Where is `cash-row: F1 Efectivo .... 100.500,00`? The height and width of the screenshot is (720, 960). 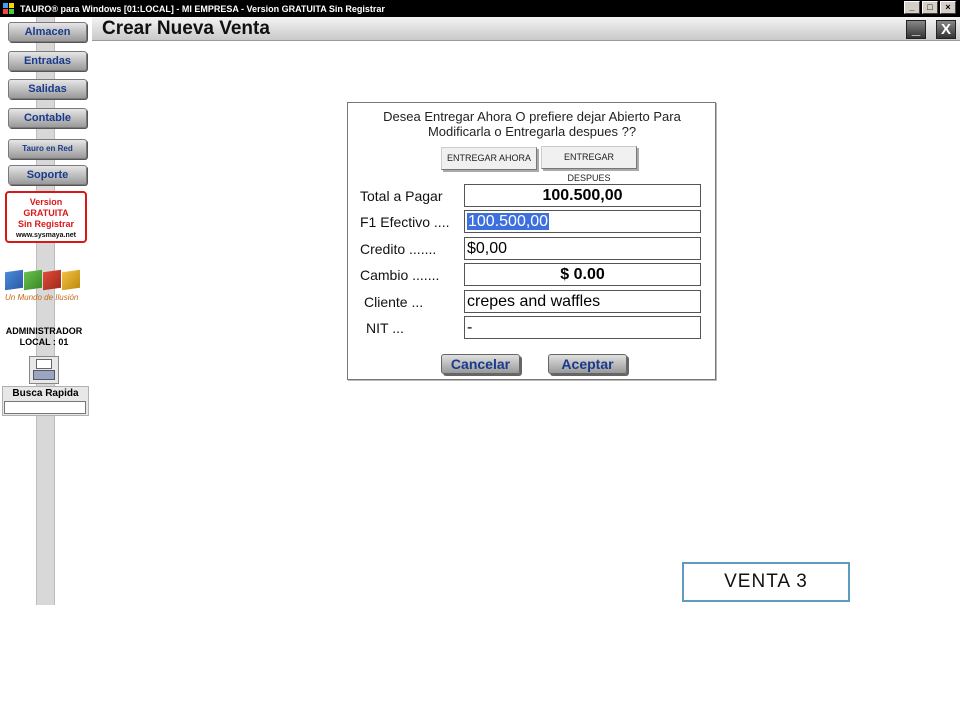
cash-row: F1 Efectivo .... 100.500,00 is located at coordinates (530, 221).